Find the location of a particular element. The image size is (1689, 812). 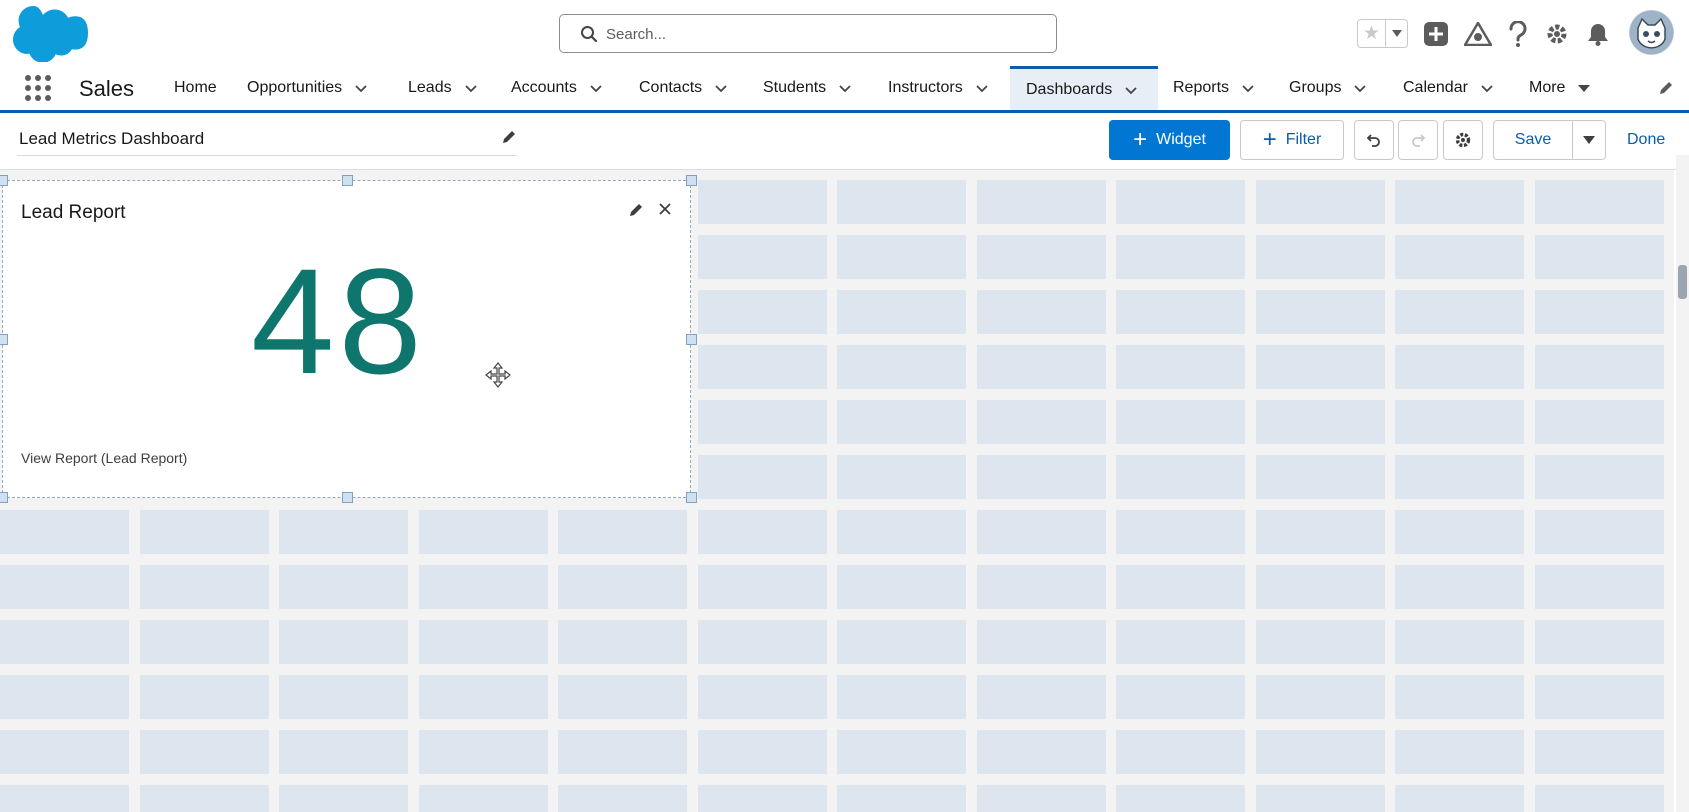

undo-icon is located at coordinates (1373, 140).